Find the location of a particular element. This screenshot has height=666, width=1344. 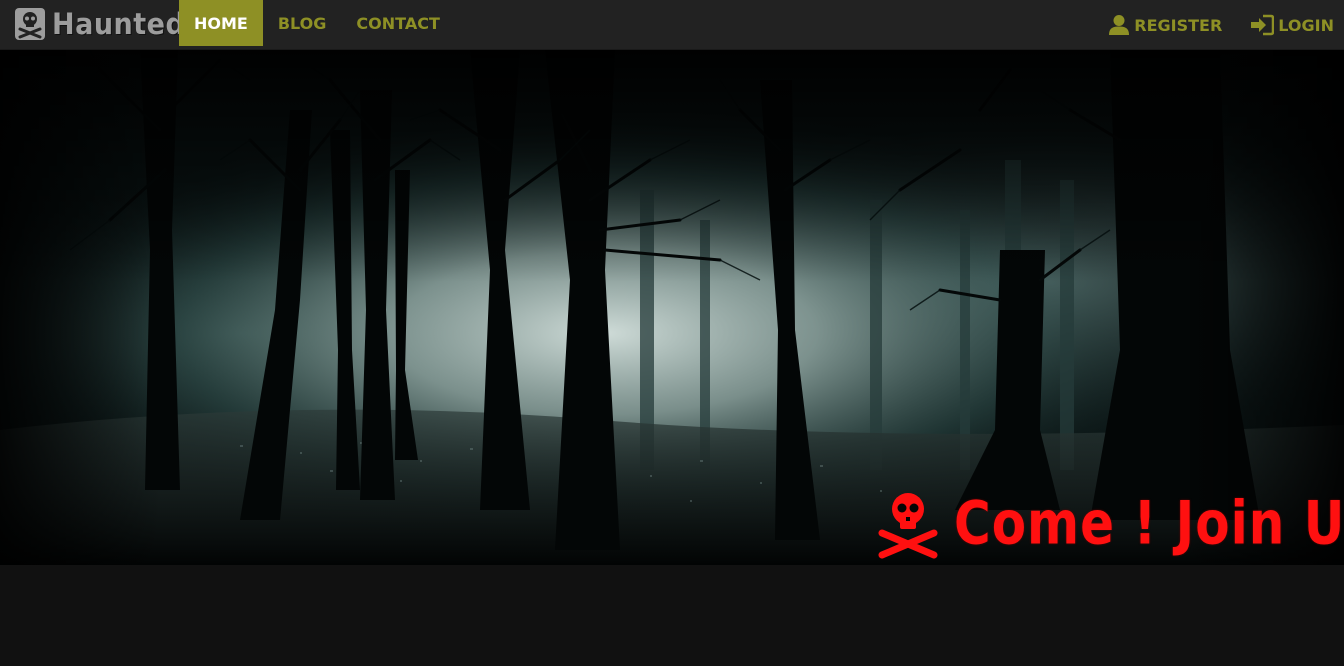

nav-blog-link: Blog is located at coordinates (302, 23).